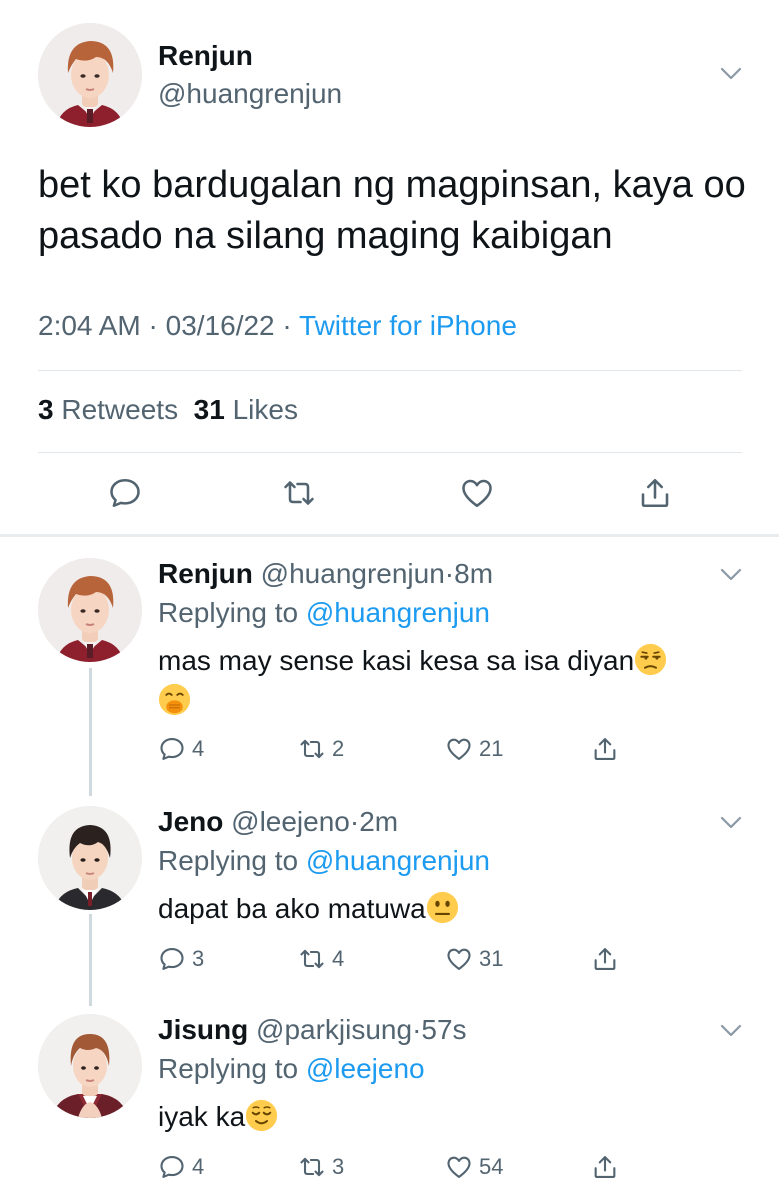 The image size is (779, 1200). I want to click on replying-to: Replying to @leejeno, so click(291, 1069).